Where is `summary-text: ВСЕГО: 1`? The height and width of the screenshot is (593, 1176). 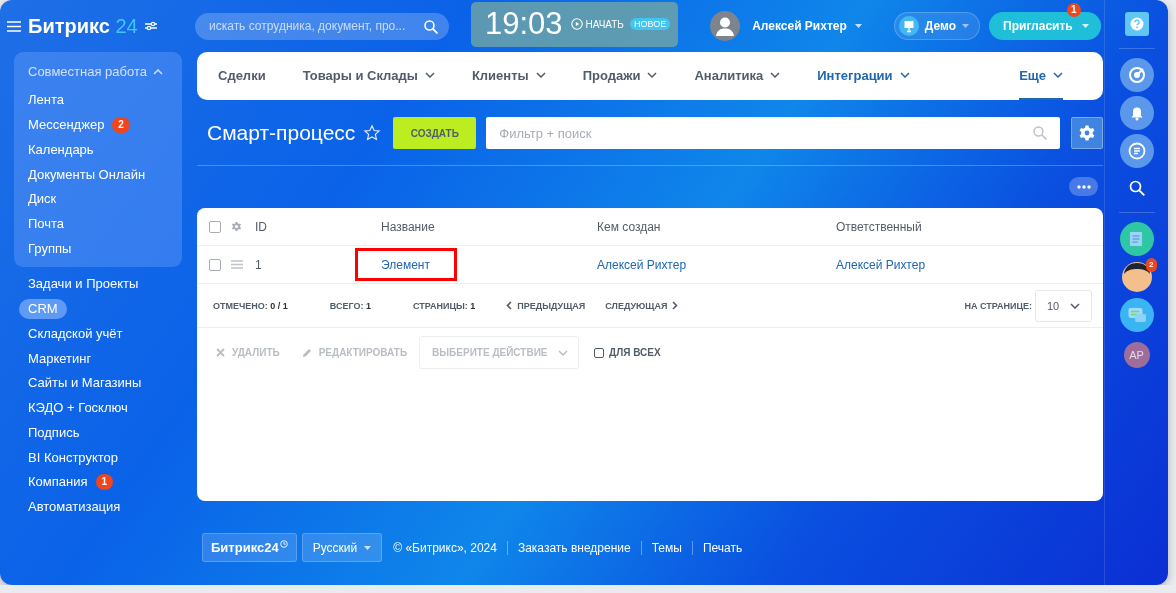
summary-text: ВСЕГО: 1 is located at coordinates (350, 305).